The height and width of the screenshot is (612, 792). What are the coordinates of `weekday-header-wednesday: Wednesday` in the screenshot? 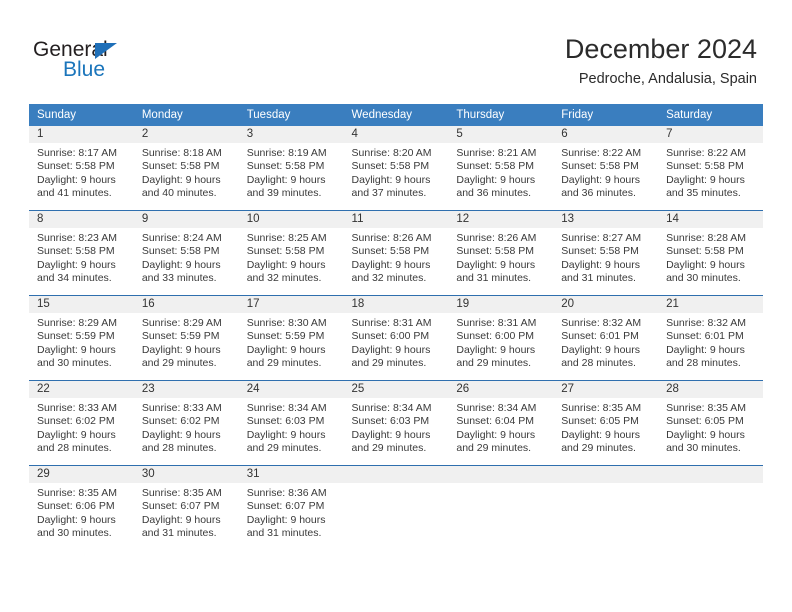 It's located at (396, 115).